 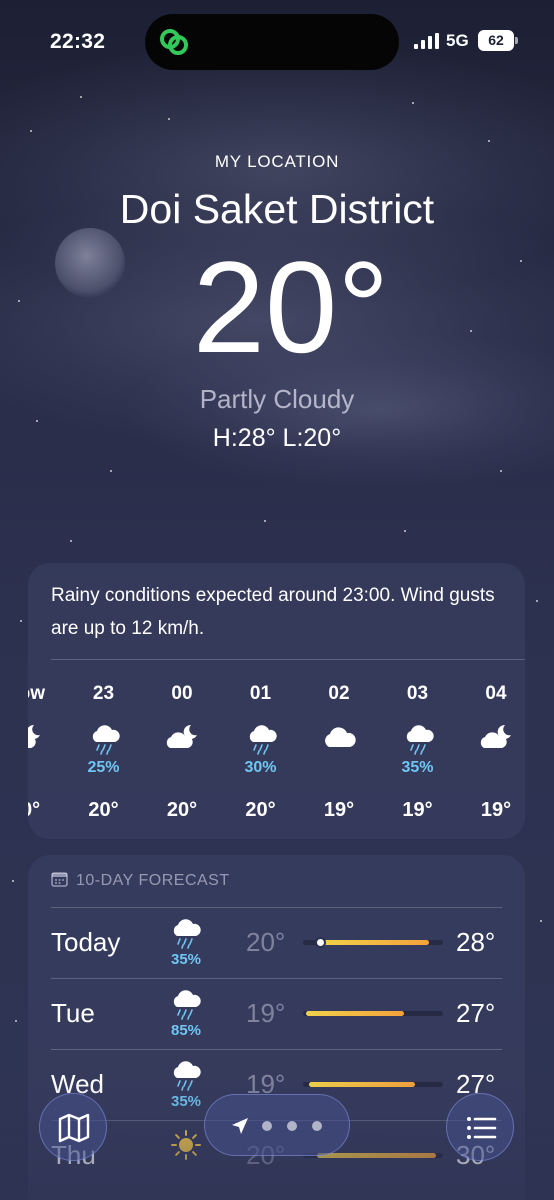 I want to click on hour-label: Now, so click(x=37, y=693).